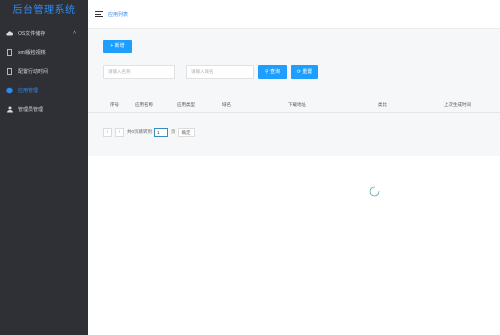 This screenshot has height=335, width=500. Describe the element at coordinates (226, 104) in the screenshot. I see `column-header: 域名` at that location.